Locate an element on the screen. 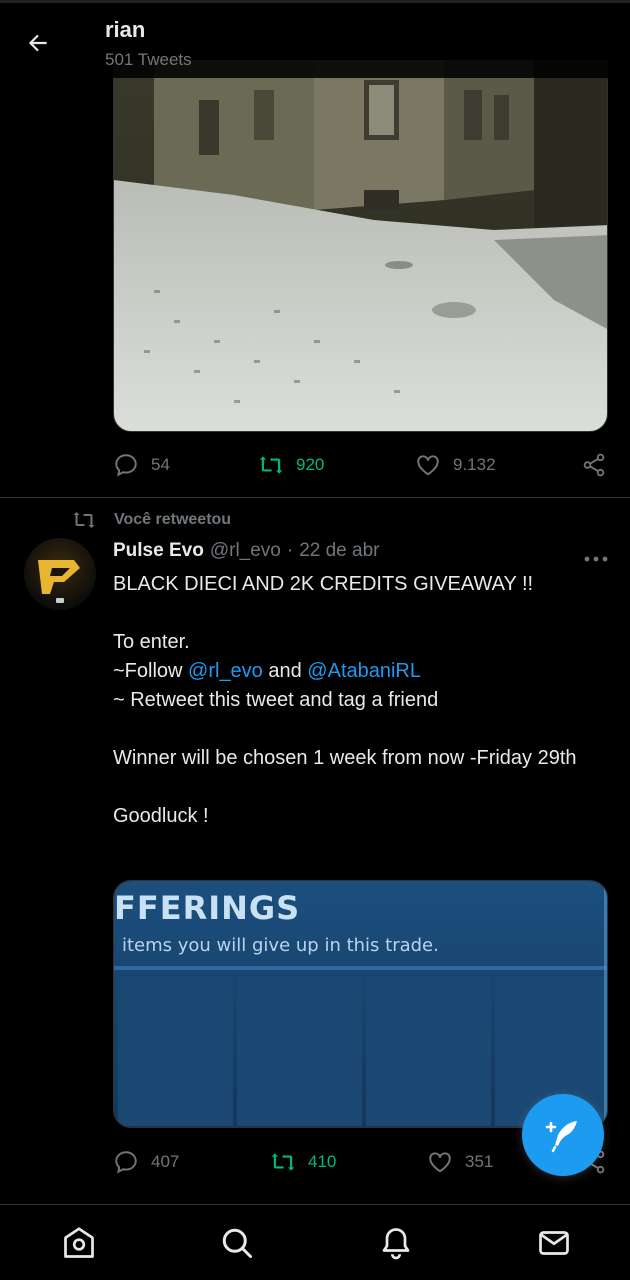  arrow-left-icon is located at coordinates (37, 43).